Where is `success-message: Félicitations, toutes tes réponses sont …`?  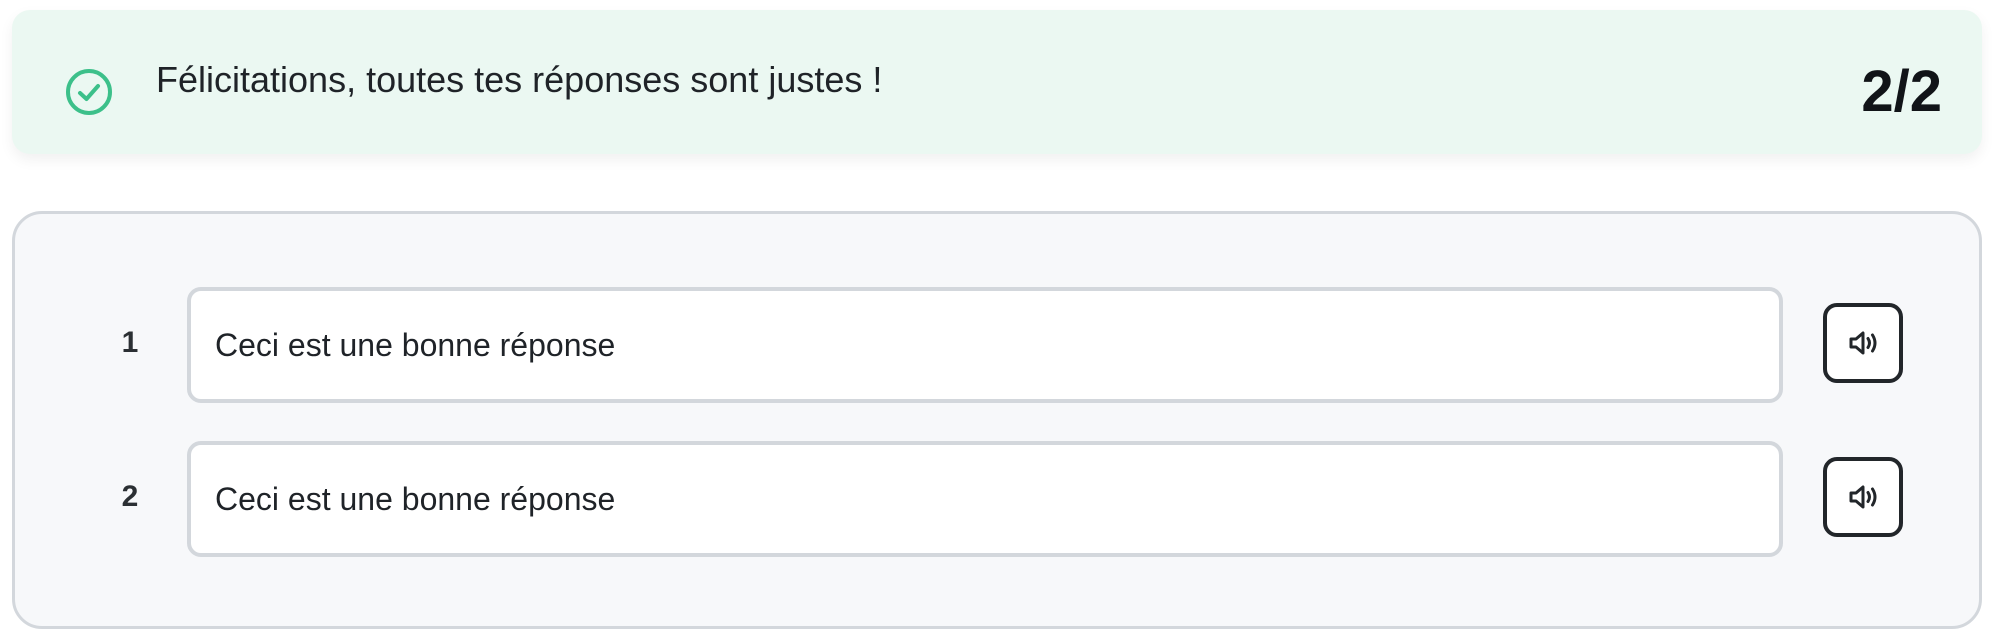 success-message: Félicitations, toutes tes réponses sont … is located at coordinates (519, 79).